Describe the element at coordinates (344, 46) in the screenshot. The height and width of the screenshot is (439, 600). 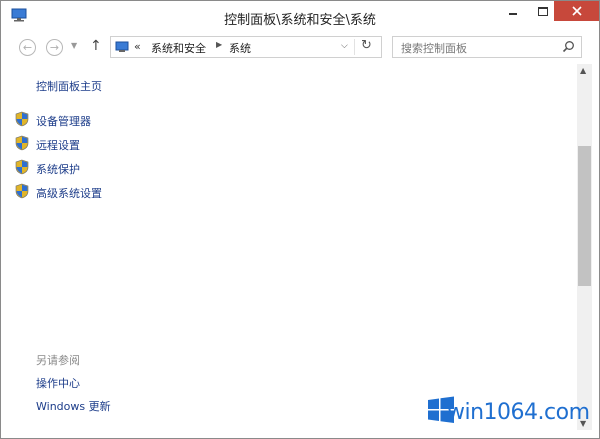
I see `chevron-down-icon: ⌵` at that location.